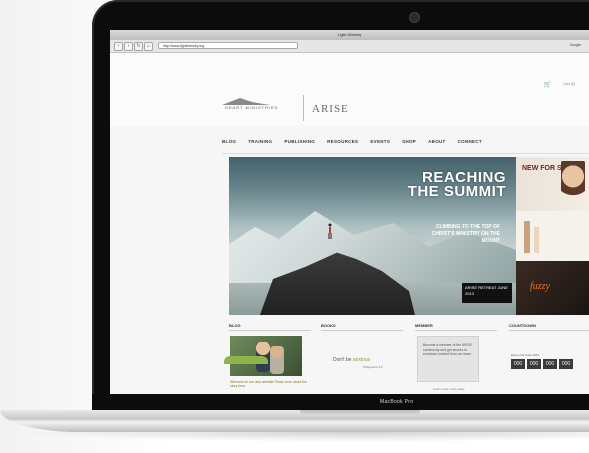 This screenshot has height=453, width=589. I want to click on quote-highlight: anxious, so click(361, 360).